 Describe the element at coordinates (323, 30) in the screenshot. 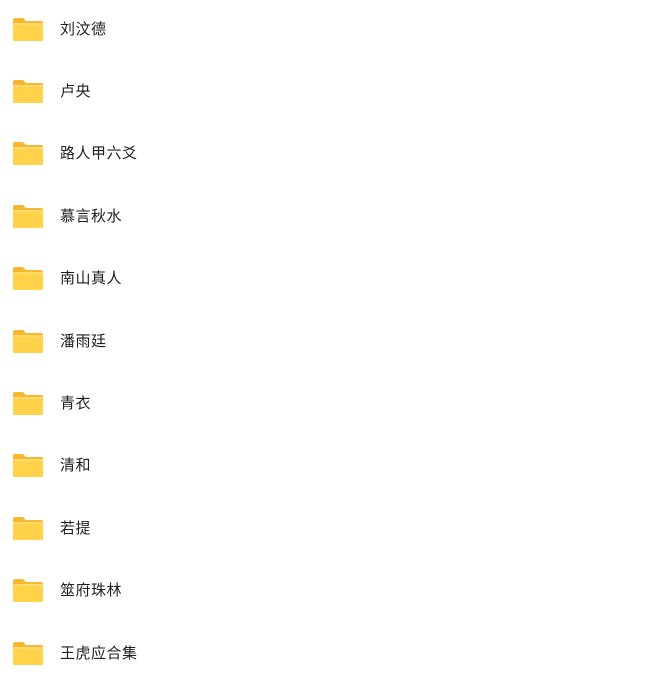

I see `folder-item: 刘汶德` at that location.